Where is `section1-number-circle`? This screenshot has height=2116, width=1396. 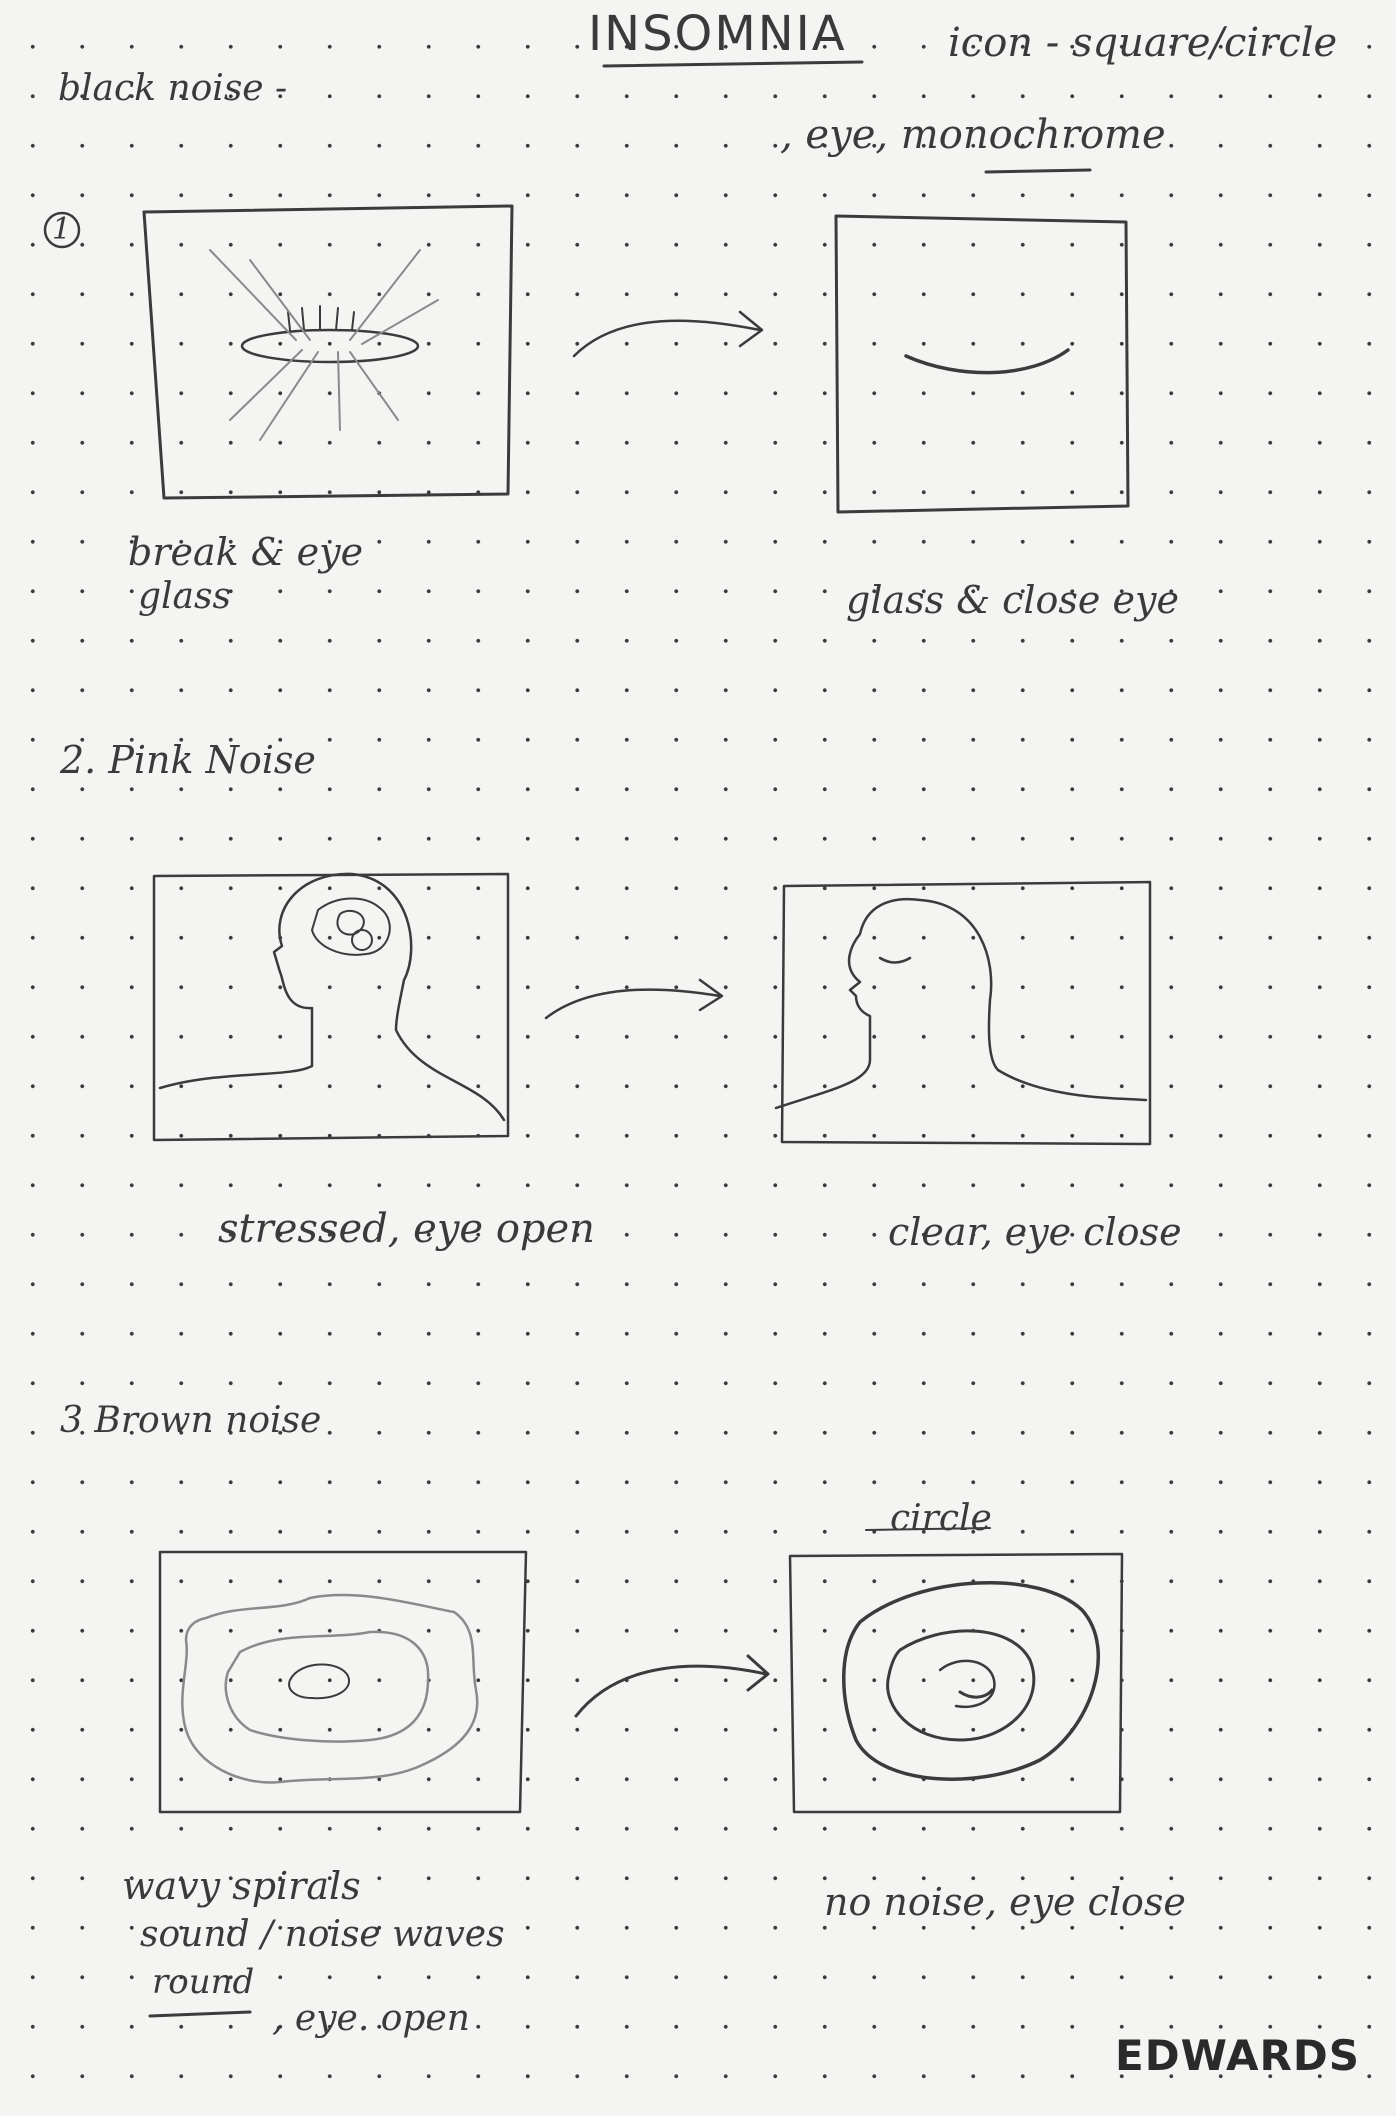
section1-number-circle is located at coordinates (62, 230).